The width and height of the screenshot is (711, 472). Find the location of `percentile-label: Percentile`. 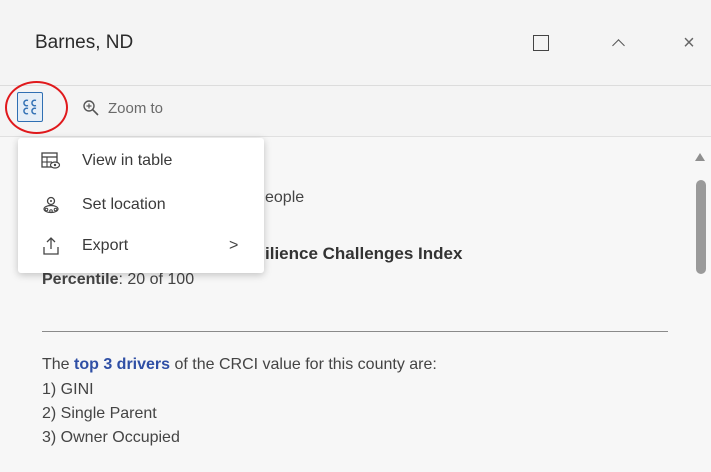

percentile-label: Percentile is located at coordinates (80, 279).